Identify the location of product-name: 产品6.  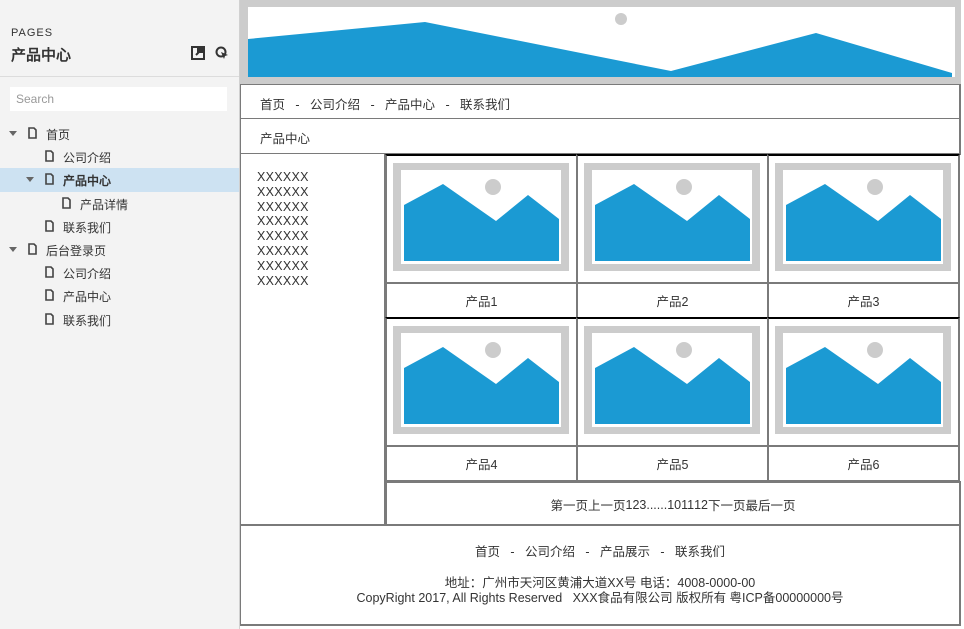
(863, 463).